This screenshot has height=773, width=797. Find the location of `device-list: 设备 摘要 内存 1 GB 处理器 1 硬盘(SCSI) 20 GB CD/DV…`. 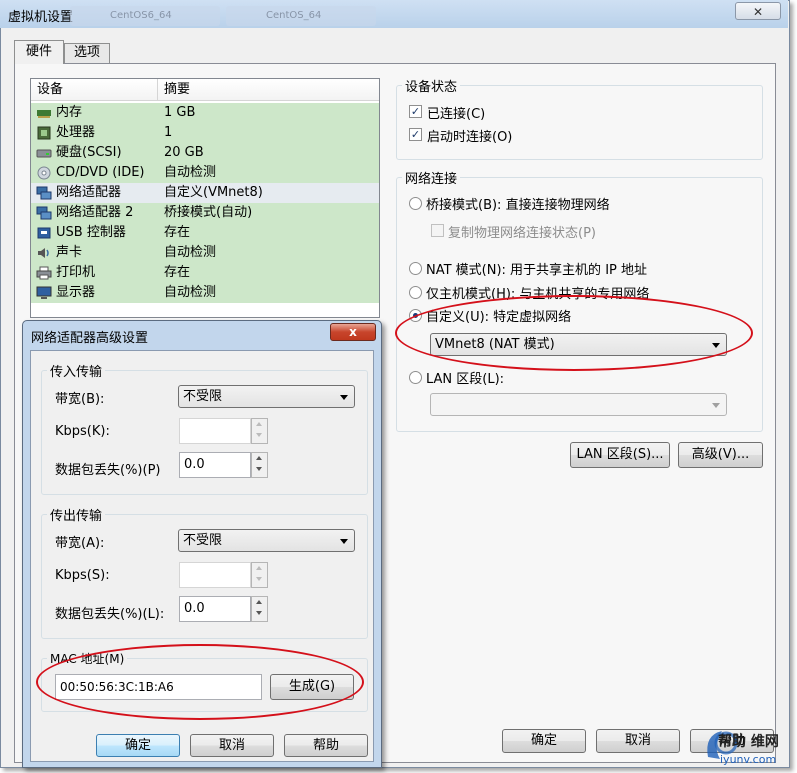

device-list: 设备 摘要 内存 1 GB 处理器 1 硬盘(SCSI) 20 GB CD/DV… is located at coordinates (205, 198).